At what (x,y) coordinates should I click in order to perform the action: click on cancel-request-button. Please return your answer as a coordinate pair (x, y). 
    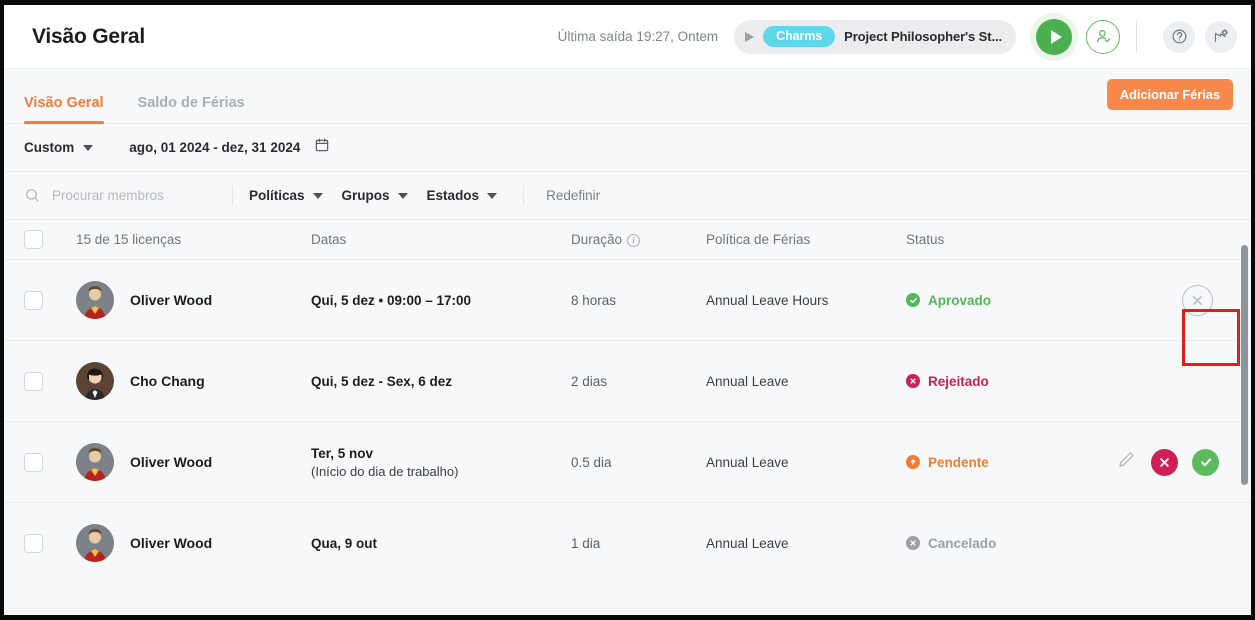
    Looking at the image, I should click on (1197, 300).